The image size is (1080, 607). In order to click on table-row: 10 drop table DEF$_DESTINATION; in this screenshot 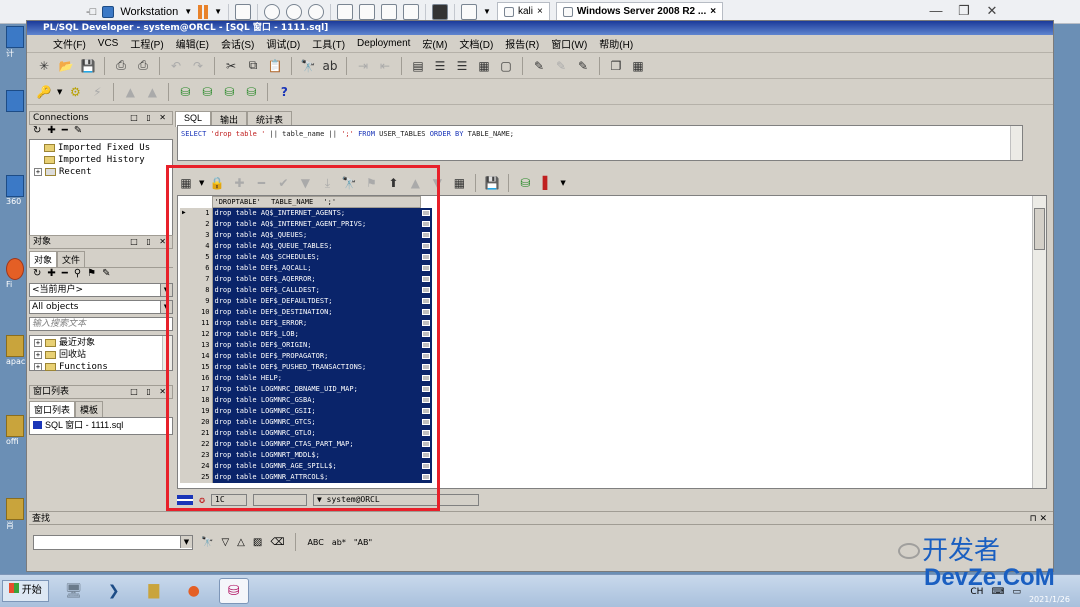, I will do `click(306, 312)`.